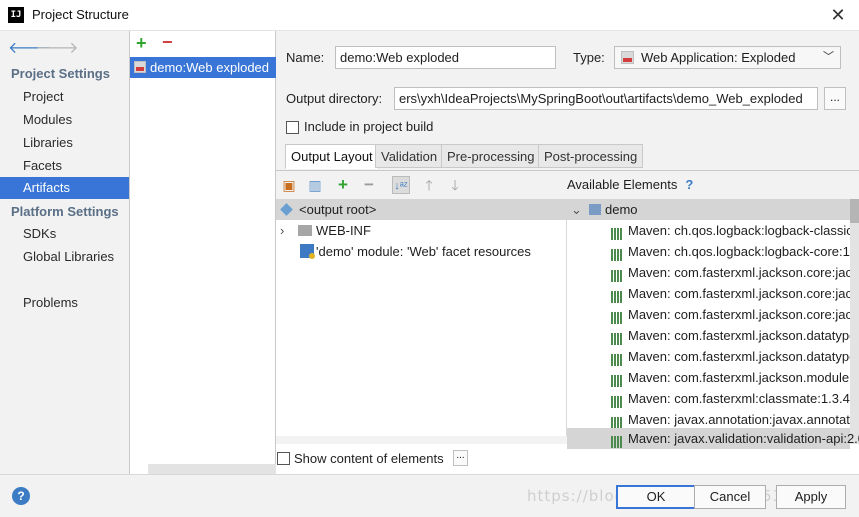  I want to click on sidebar-item-problems: Problems, so click(64, 303).